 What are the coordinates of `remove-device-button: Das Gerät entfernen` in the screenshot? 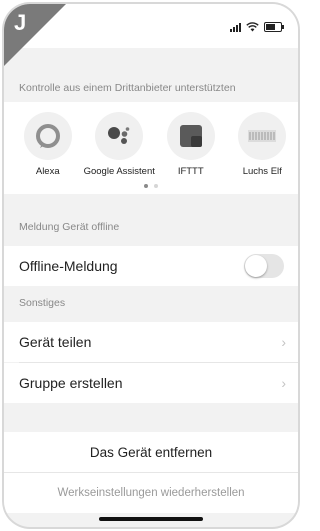 It's located at (151, 452).